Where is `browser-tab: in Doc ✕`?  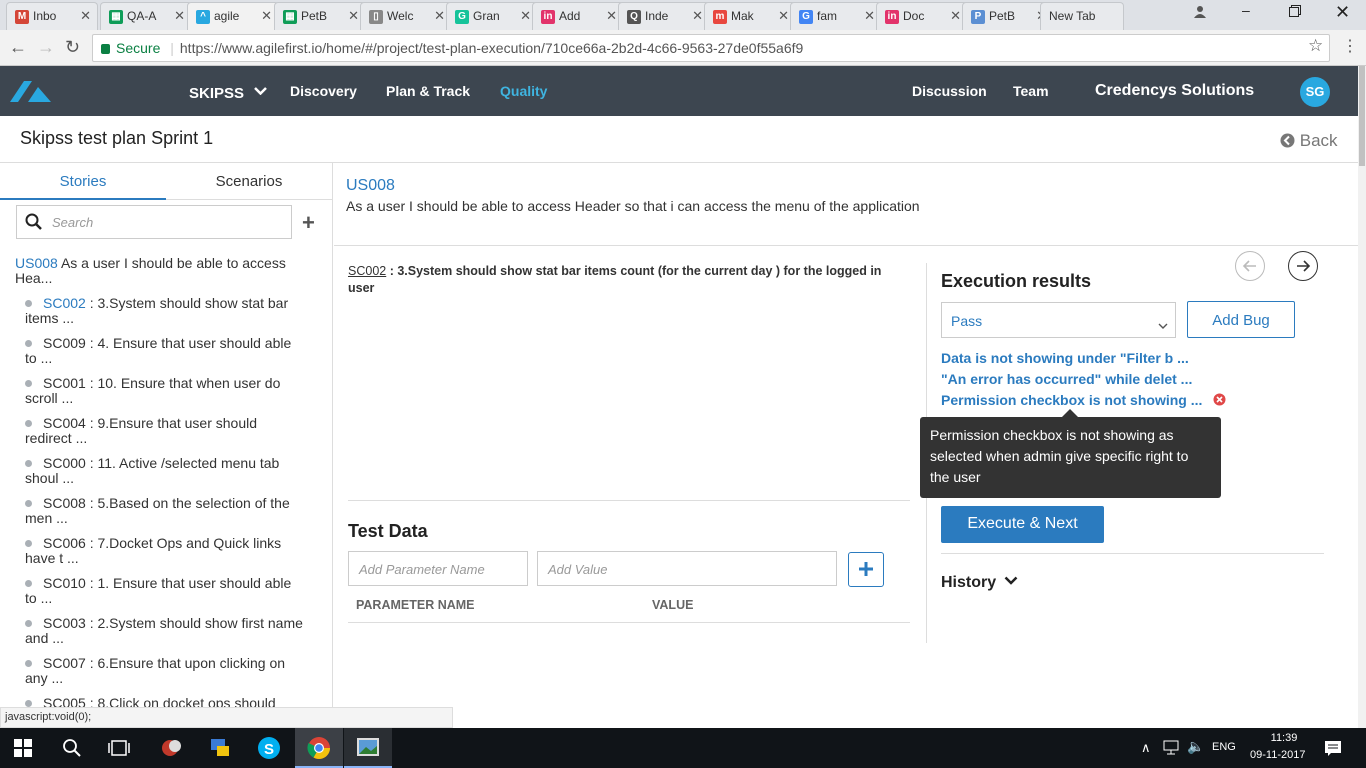
browser-tab: in Doc ✕ is located at coordinates (922, 16).